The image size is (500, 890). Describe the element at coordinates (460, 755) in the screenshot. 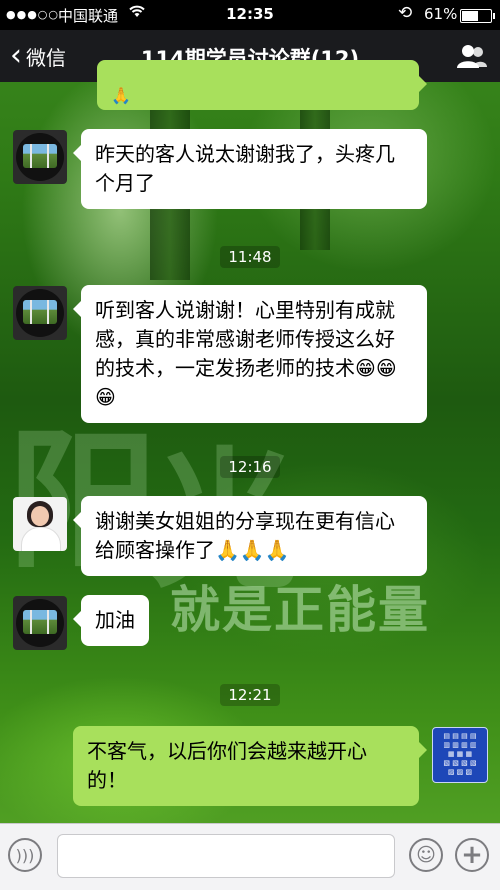

I see `poster-avatar: ▤ ▤ ▤ ▤ ▥ ▥ ▥ ▥ ▦ ▦ ▦ ▧ ▧ ▧ ▧ ▨ ▨ ▨` at that location.